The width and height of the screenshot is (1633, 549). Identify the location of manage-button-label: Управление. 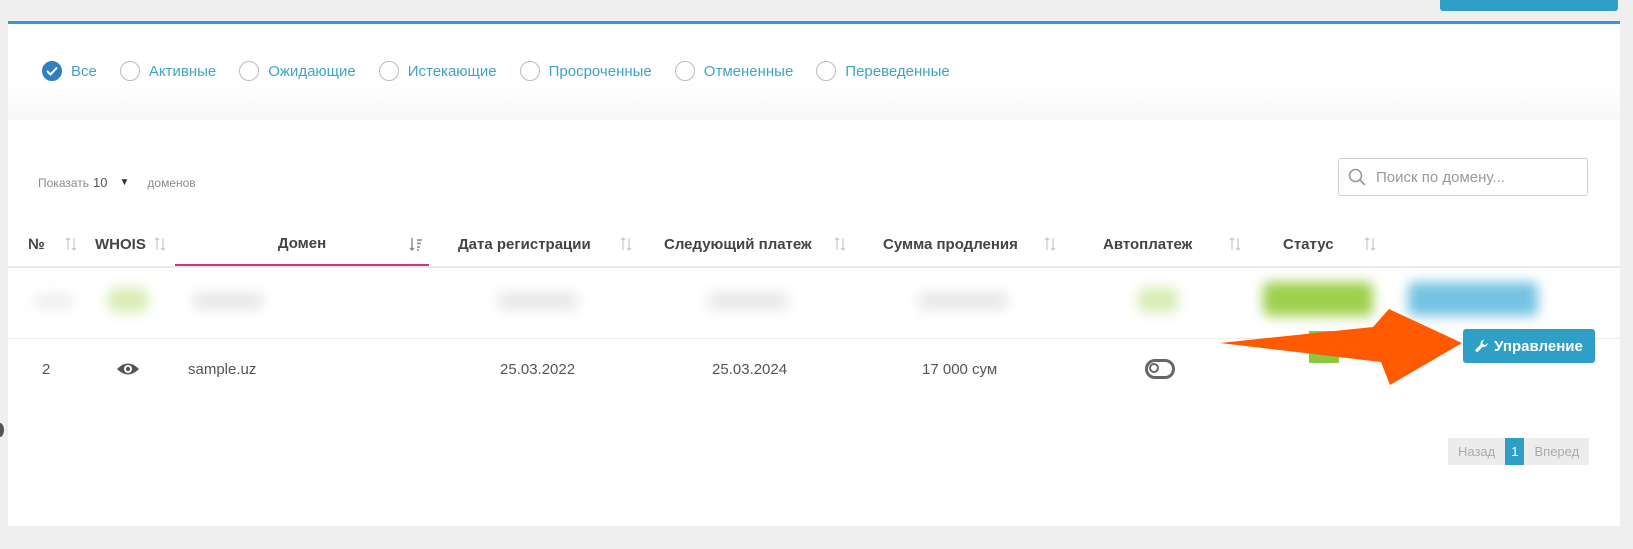
(1538, 346).